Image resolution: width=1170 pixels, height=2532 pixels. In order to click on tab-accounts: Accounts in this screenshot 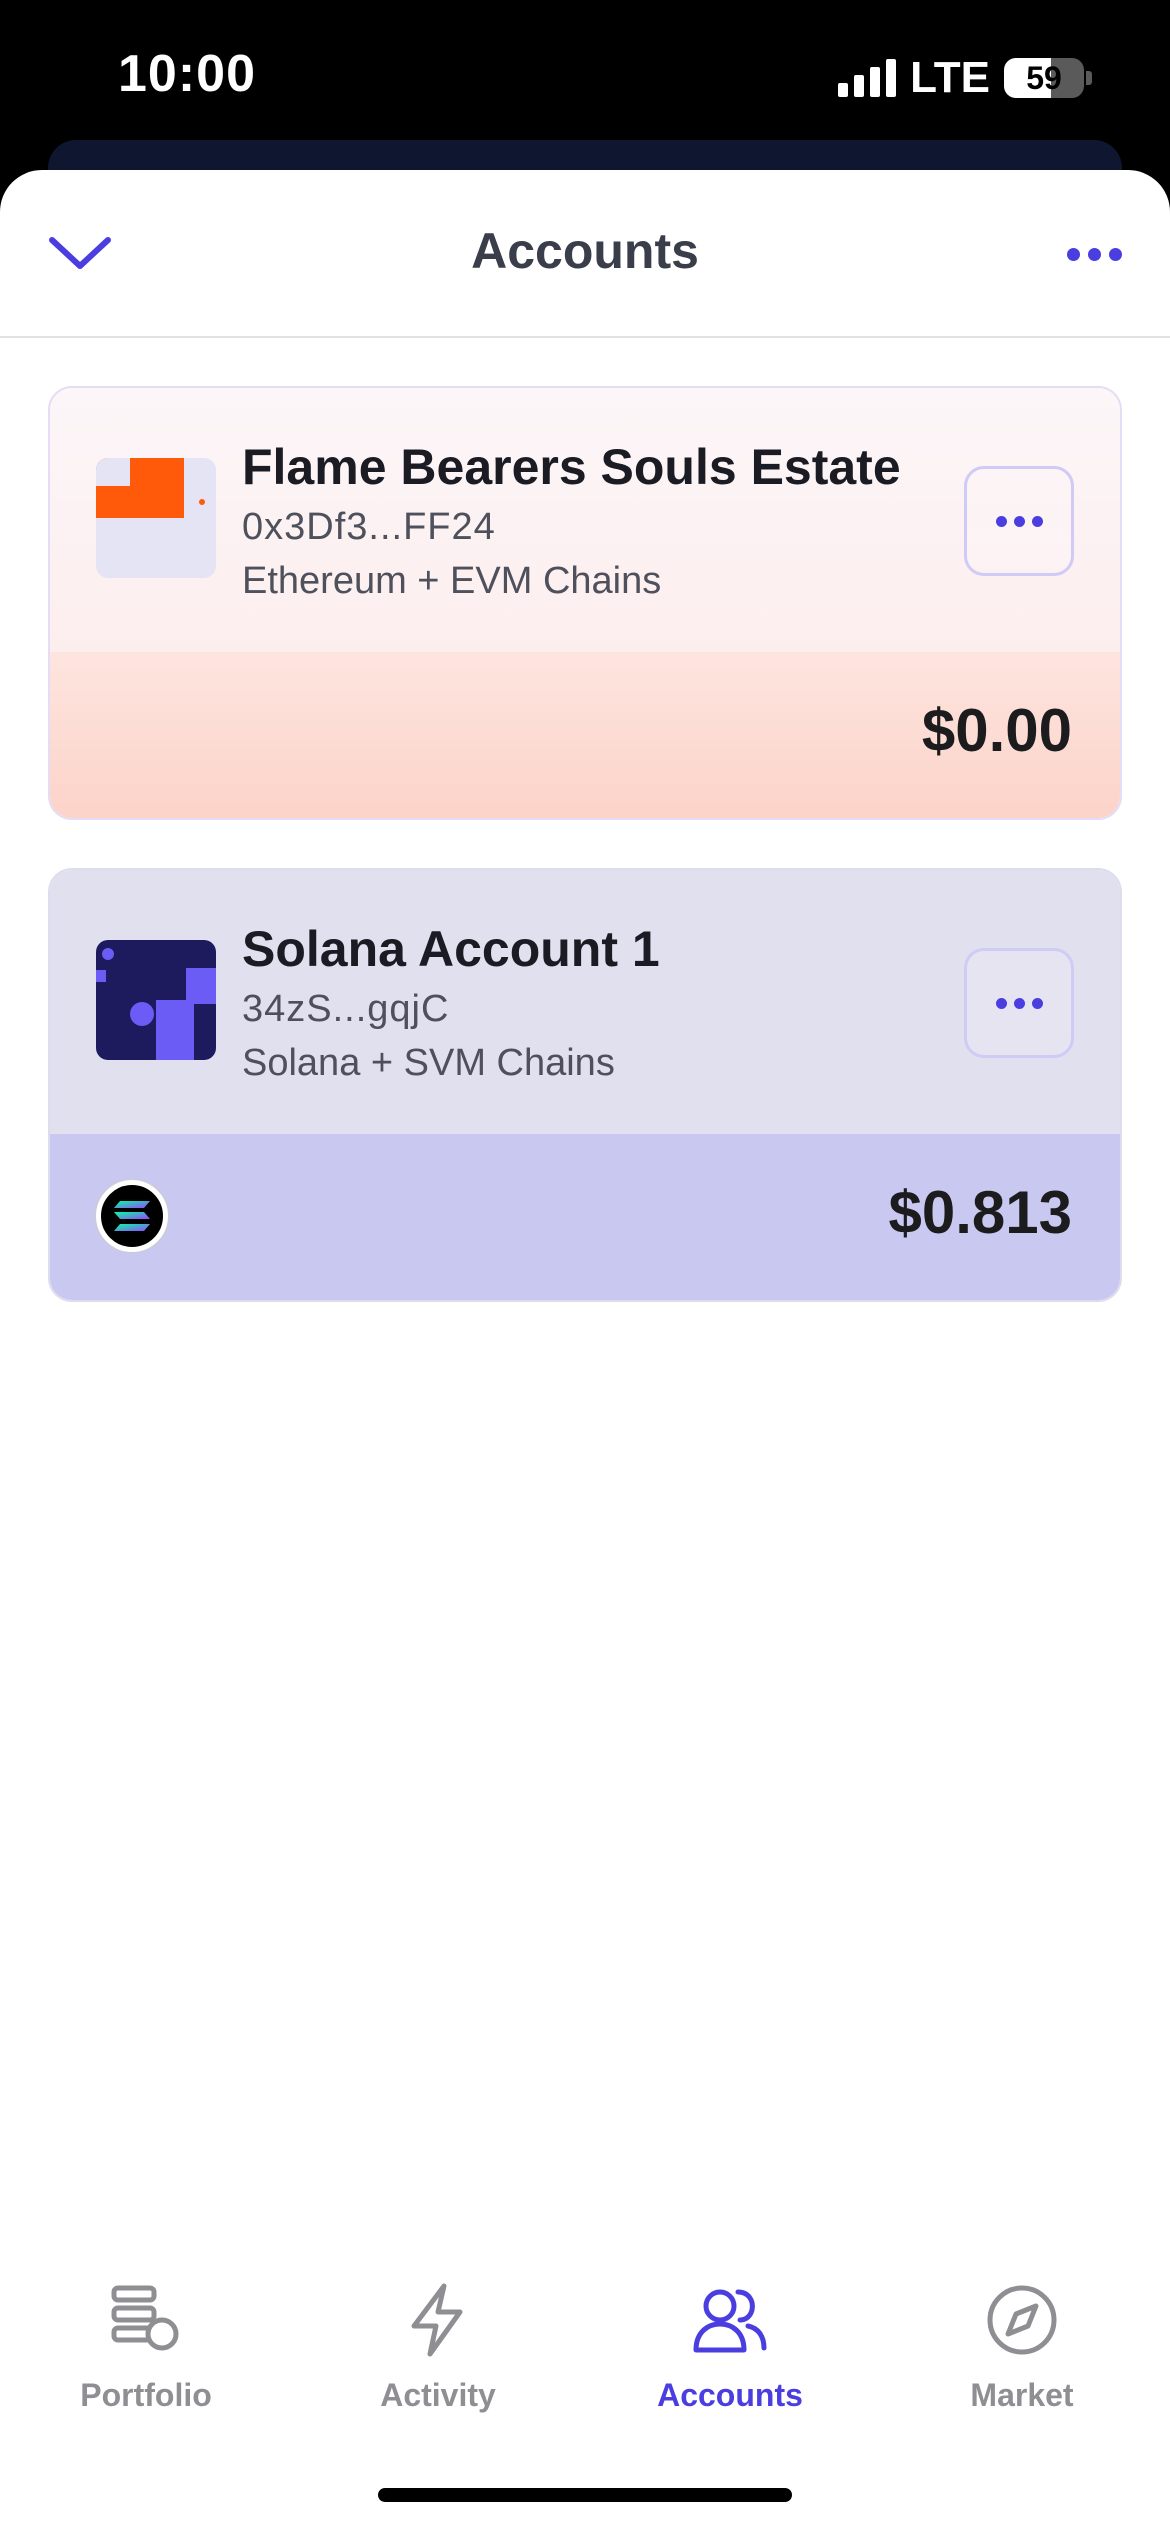, I will do `click(730, 2347)`.